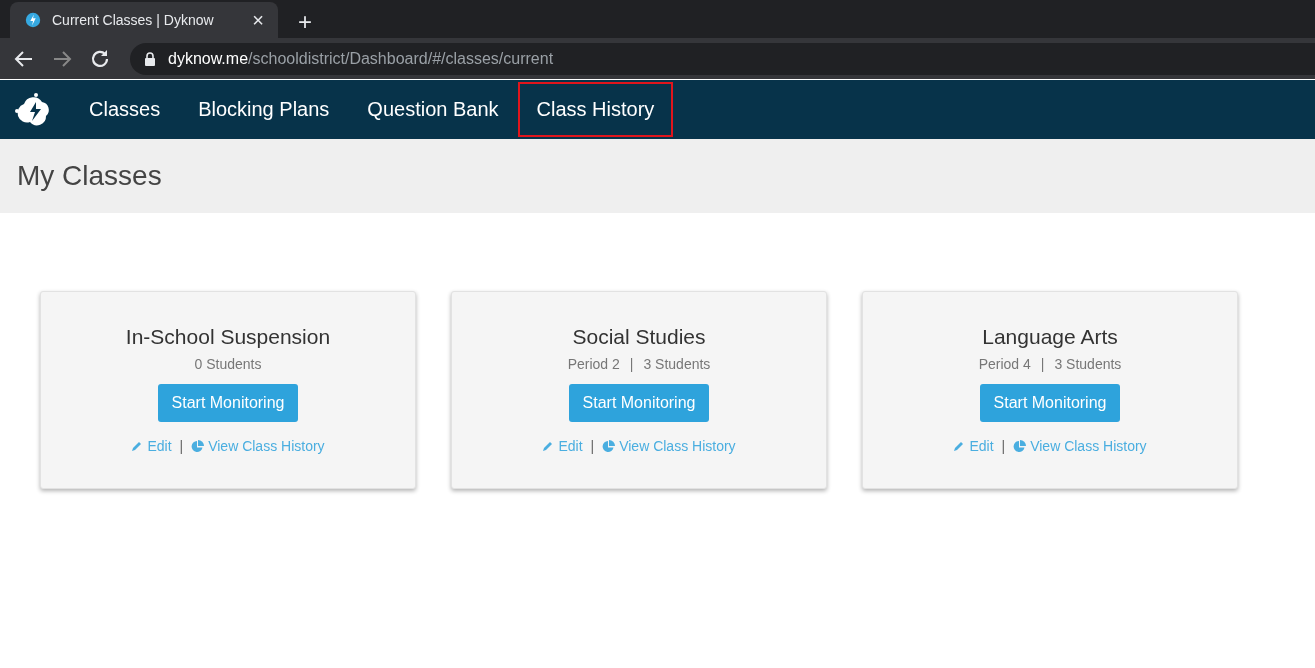 This screenshot has height=668, width=1315. I want to click on close-tab-button: ×, so click(258, 20).